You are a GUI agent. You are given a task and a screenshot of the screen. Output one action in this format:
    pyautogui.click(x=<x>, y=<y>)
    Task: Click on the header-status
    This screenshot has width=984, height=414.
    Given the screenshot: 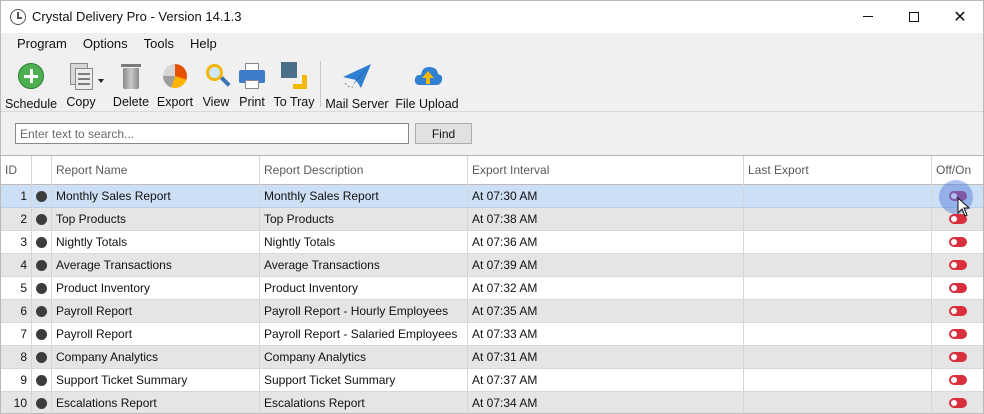 What is the action you would take?
    pyautogui.click(x=42, y=170)
    